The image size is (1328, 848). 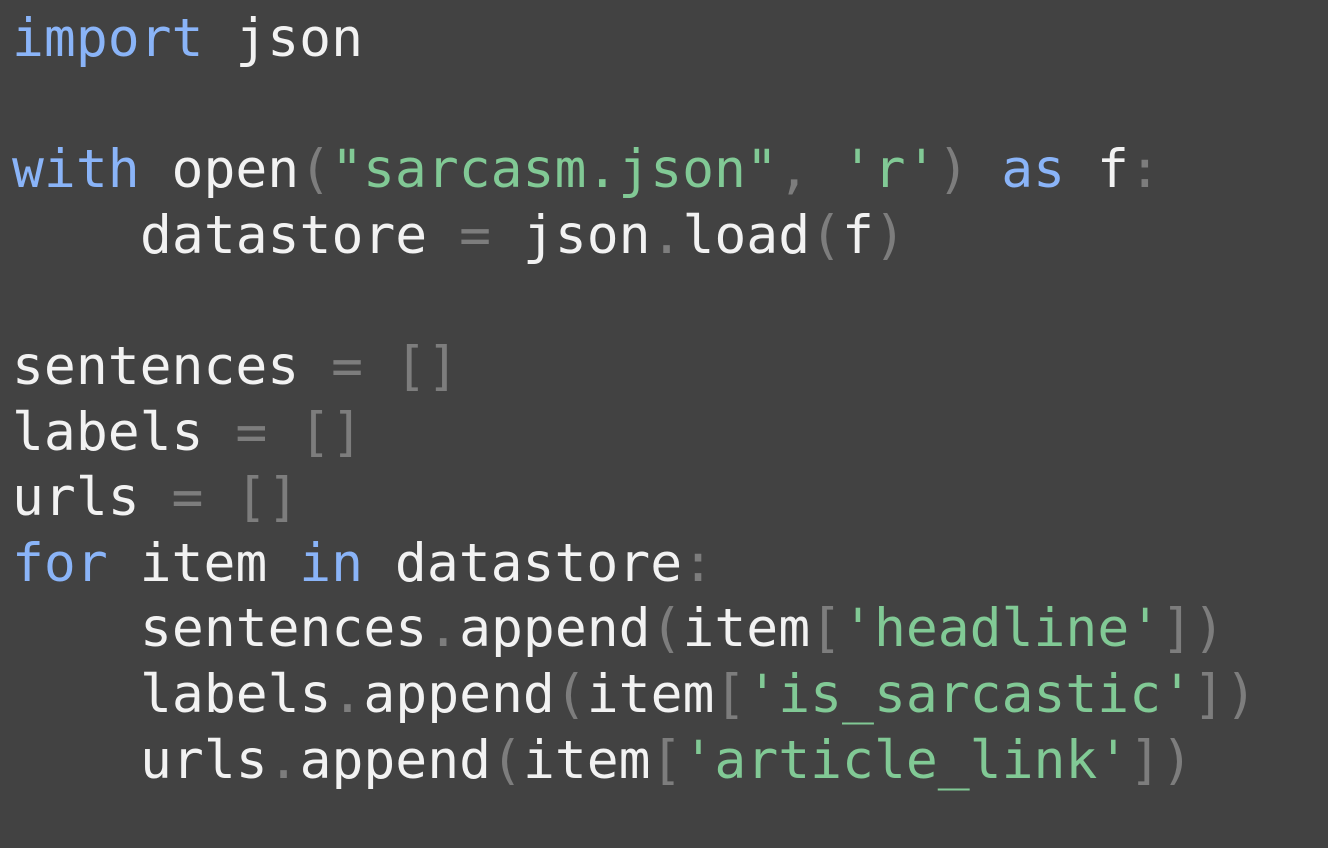 What do you see at coordinates (60, 563) in the screenshot?
I see `code-keyword: for` at bounding box center [60, 563].